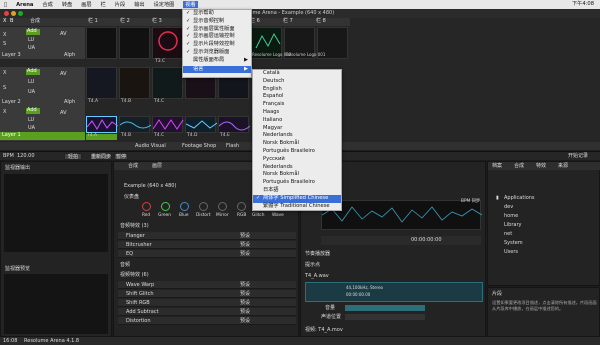  I want to click on tab-files: 档案, so click(497, 166).